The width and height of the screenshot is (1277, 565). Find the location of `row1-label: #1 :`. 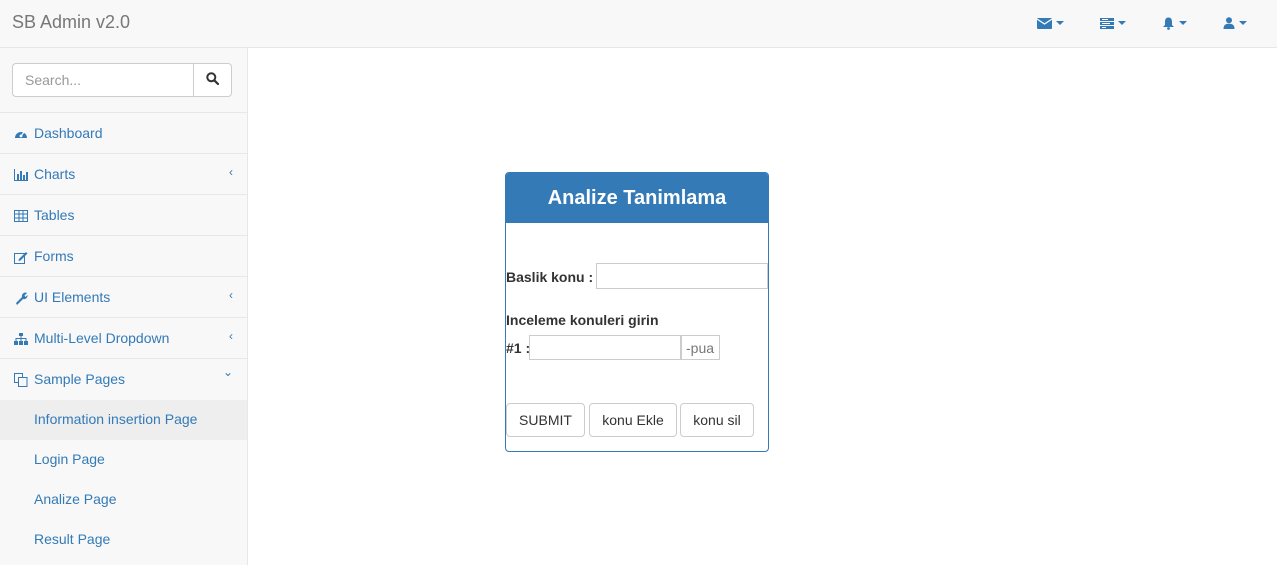

row1-label: #1 : is located at coordinates (518, 348).